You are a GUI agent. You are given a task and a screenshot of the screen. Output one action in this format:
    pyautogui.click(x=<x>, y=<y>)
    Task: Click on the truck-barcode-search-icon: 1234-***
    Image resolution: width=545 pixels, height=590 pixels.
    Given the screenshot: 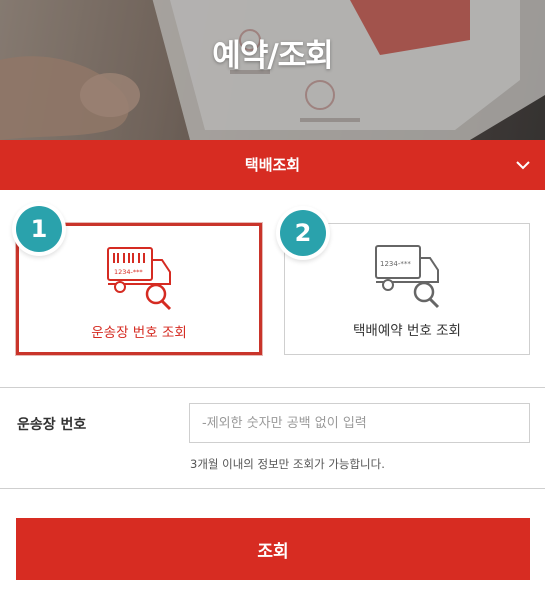 What is the action you would take?
    pyautogui.click(x=139, y=279)
    